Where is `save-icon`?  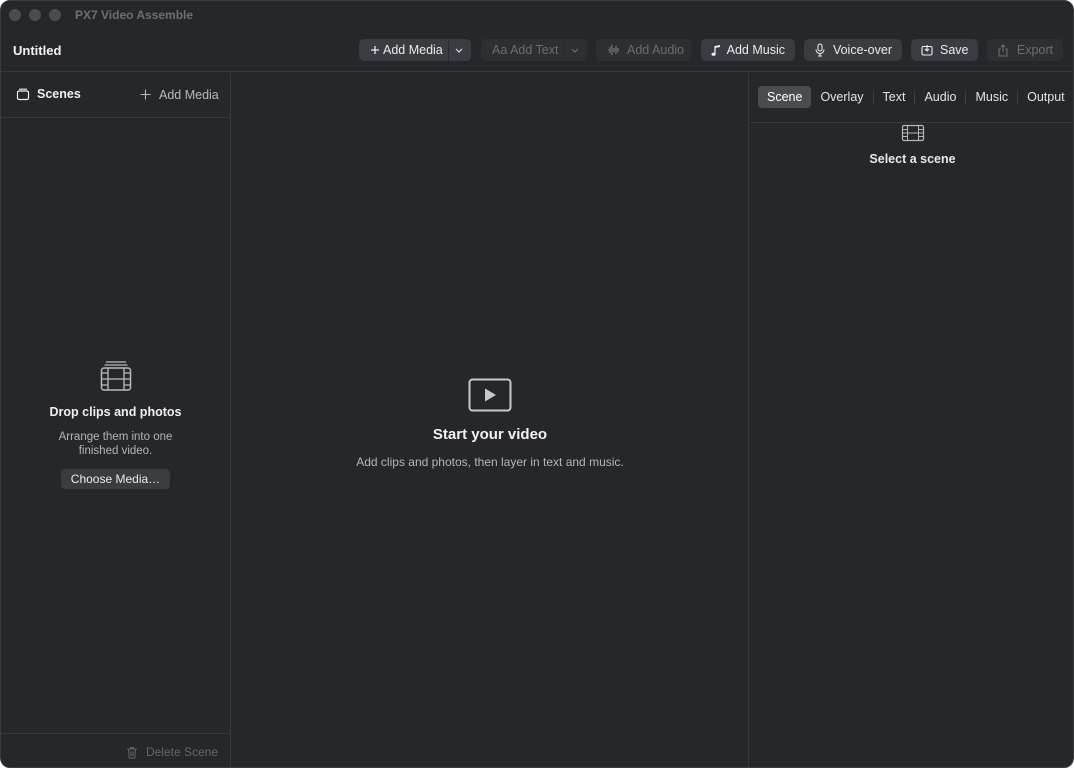
save-icon is located at coordinates (927, 50).